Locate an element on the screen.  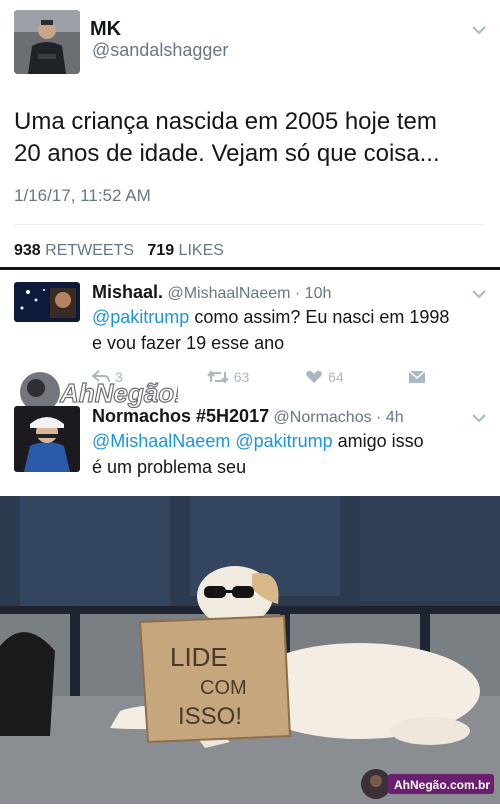
divider is located at coordinates (249, 224).